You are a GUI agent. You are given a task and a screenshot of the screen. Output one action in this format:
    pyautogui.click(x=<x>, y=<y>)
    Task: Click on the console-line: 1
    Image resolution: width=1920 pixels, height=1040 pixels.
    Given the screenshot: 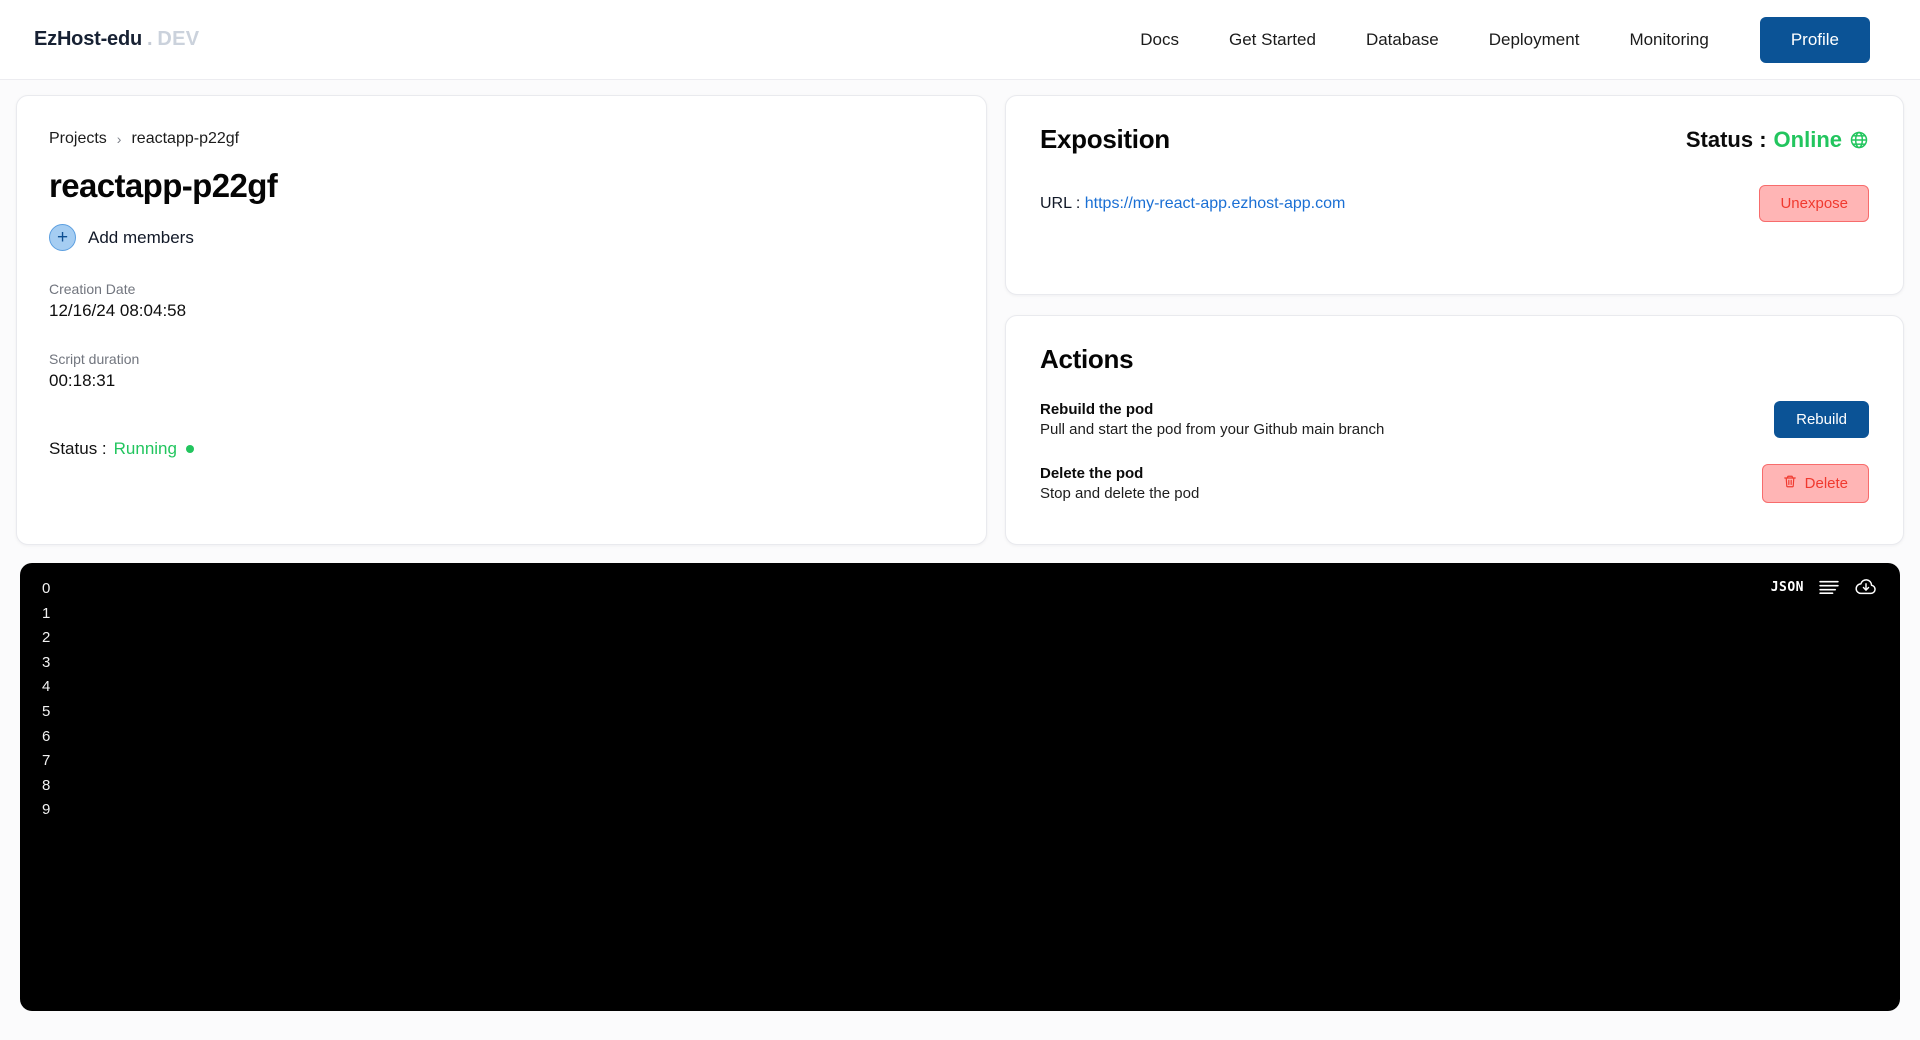 What is the action you would take?
    pyautogui.click(x=46, y=613)
    